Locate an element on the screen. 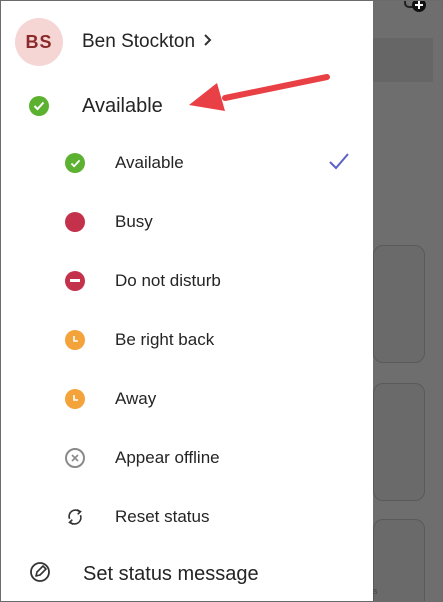 The width and height of the screenshot is (443, 602). status-option-available: Available is located at coordinates (124, 163).